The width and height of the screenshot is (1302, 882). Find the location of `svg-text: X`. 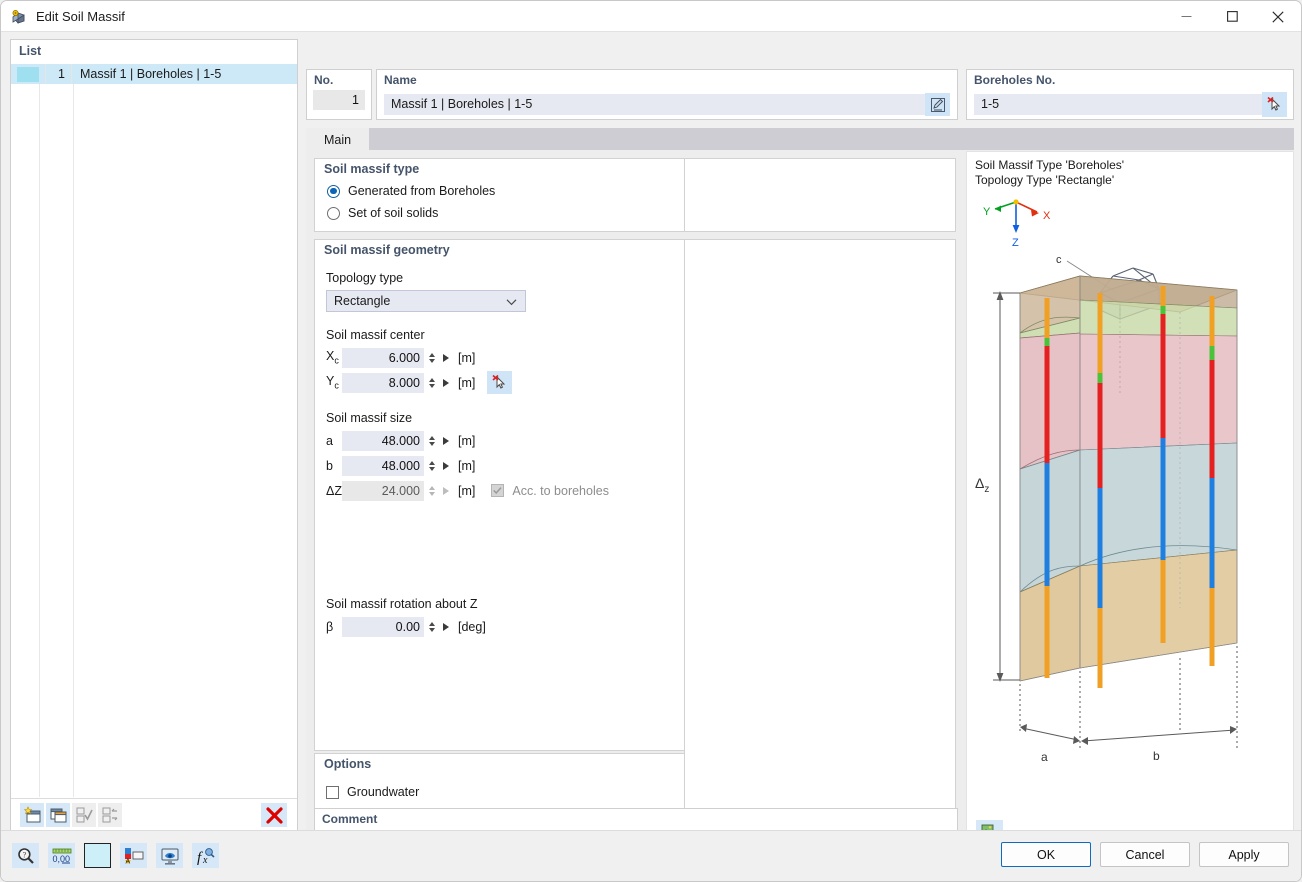

svg-text: X is located at coordinates (1047, 216).